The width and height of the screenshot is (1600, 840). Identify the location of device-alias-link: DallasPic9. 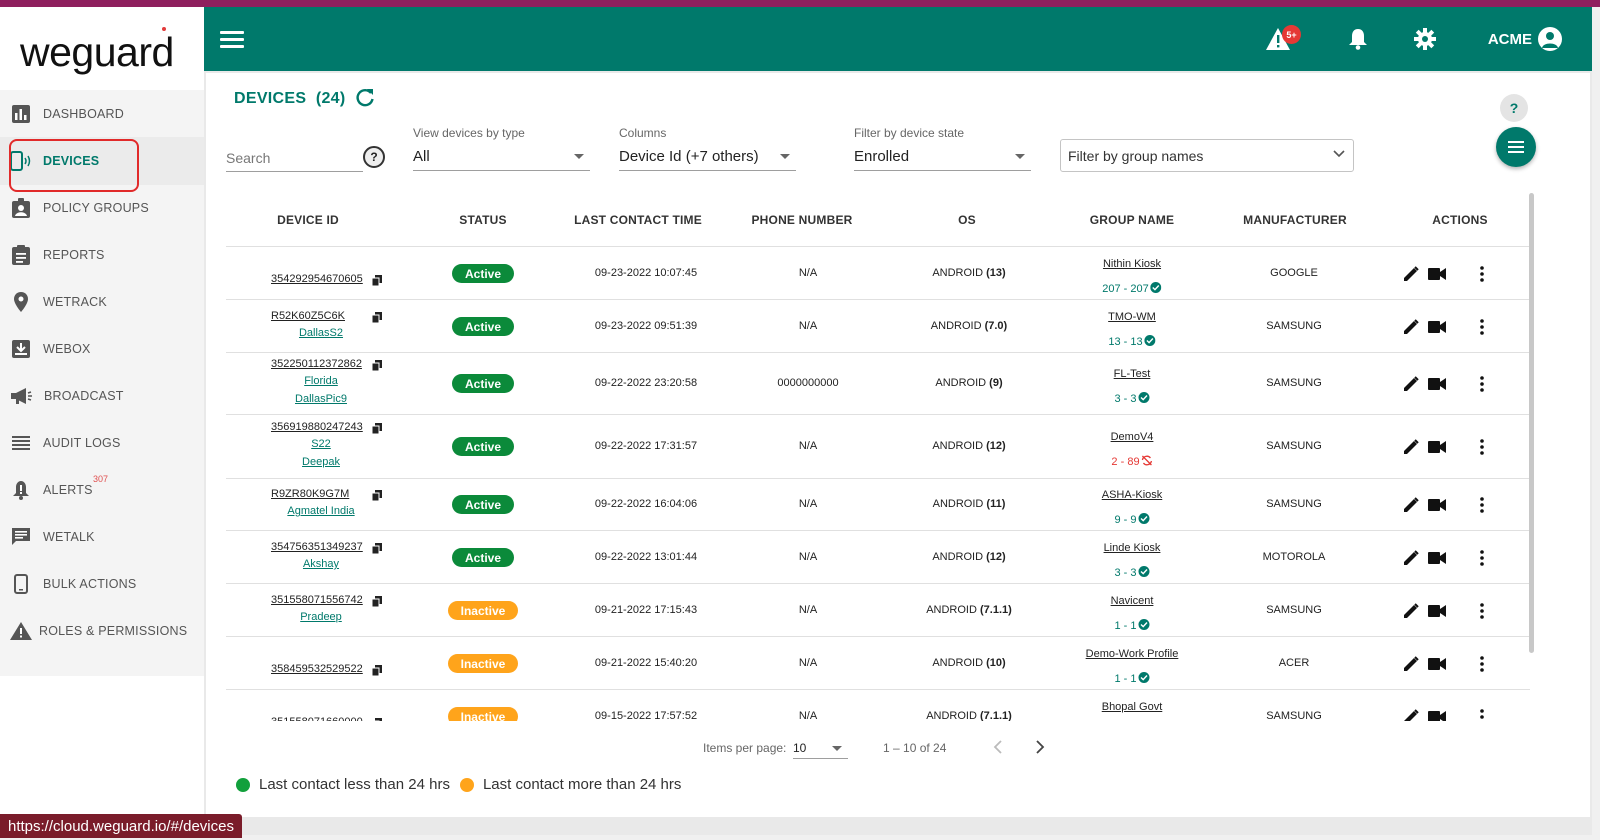
(321, 399).